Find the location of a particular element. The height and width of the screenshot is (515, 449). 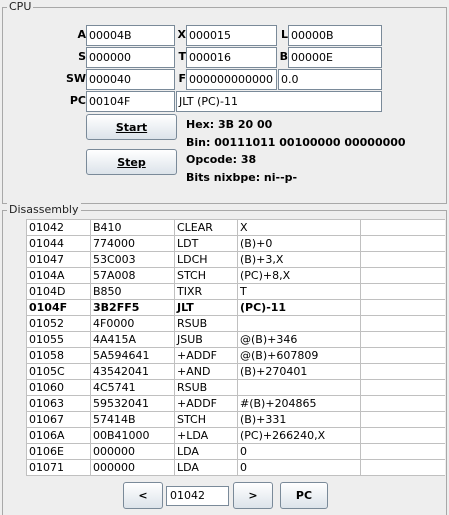

table-row: 01063 59532041 +ADDF #(B)+204865 is located at coordinates (235, 403).